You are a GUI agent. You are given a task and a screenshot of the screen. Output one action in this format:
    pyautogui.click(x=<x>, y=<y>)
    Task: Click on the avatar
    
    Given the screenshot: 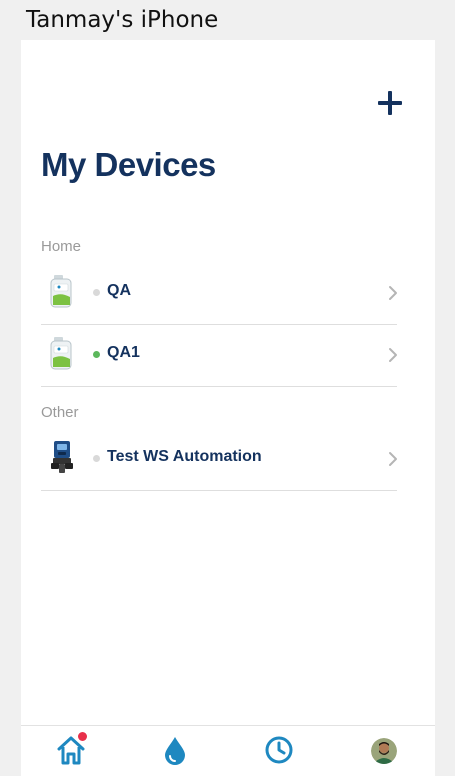 What is the action you would take?
    pyautogui.click(x=384, y=751)
    